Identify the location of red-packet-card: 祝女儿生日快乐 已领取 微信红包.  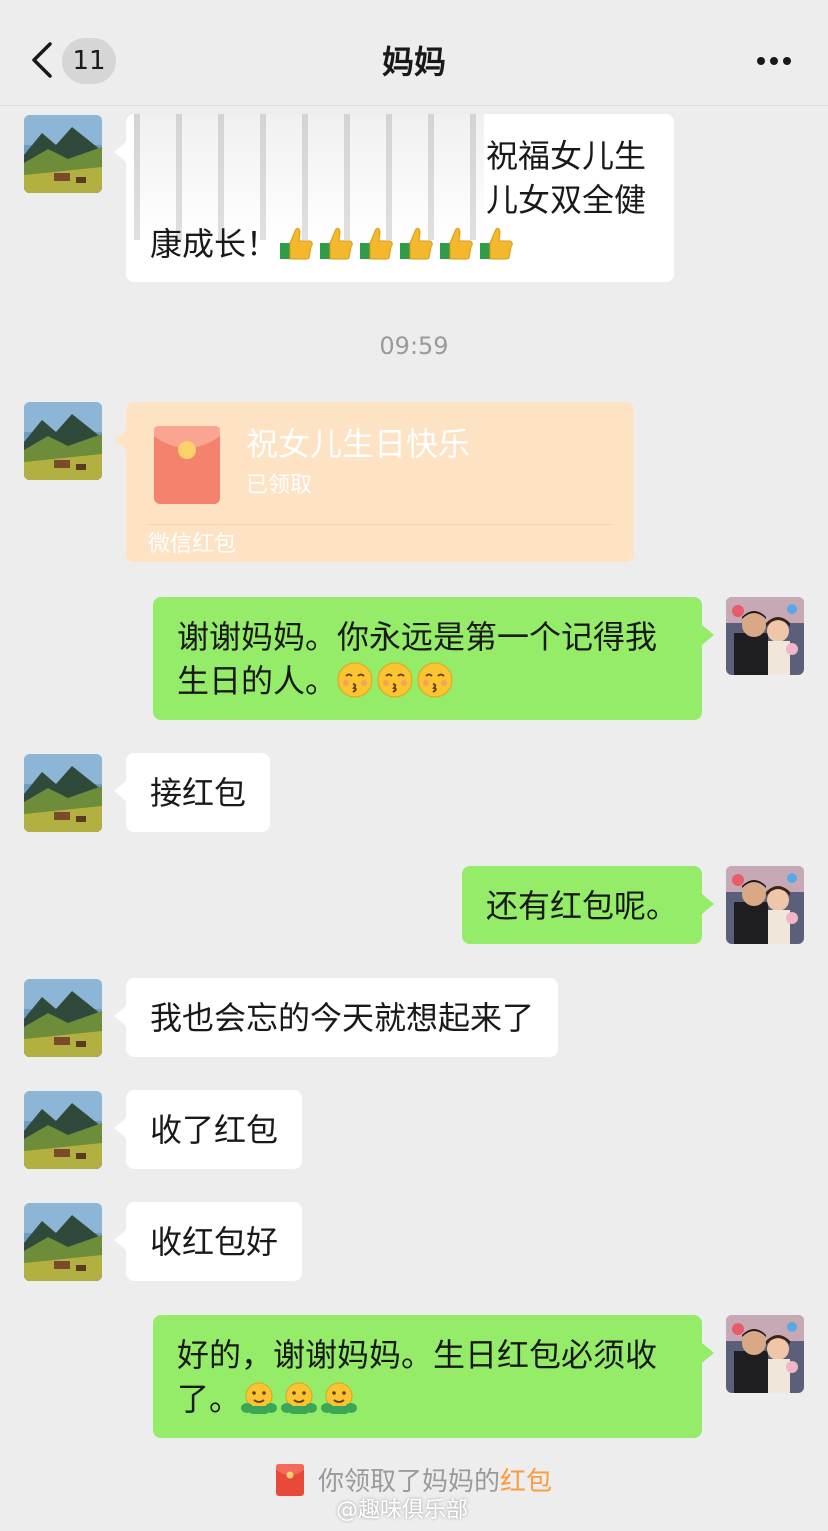
(374, 482).